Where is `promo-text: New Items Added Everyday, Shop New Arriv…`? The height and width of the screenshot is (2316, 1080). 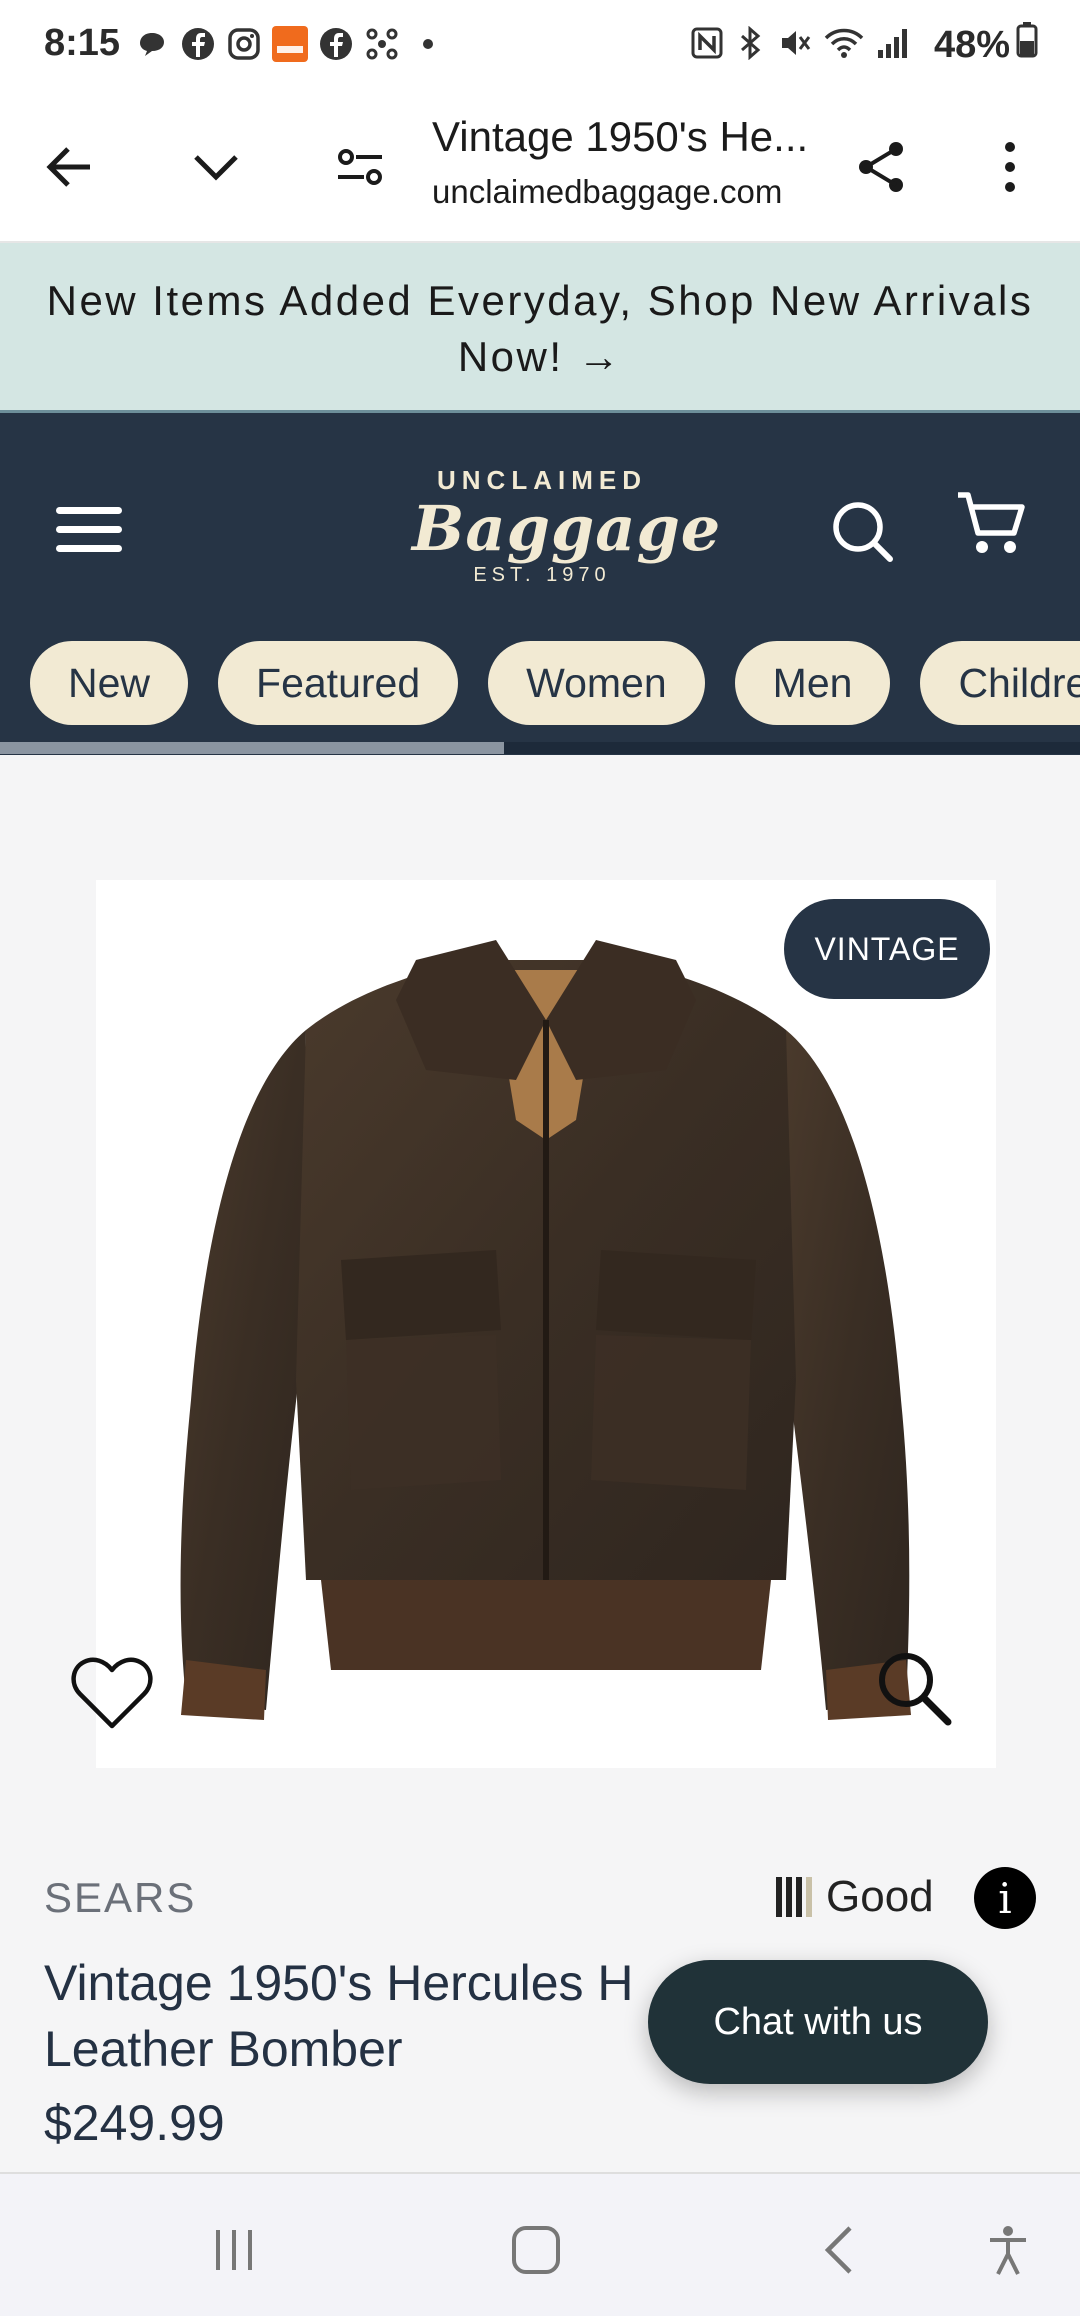 promo-text: New Items Added Everyday, Shop New Arriv… is located at coordinates (540, 328).